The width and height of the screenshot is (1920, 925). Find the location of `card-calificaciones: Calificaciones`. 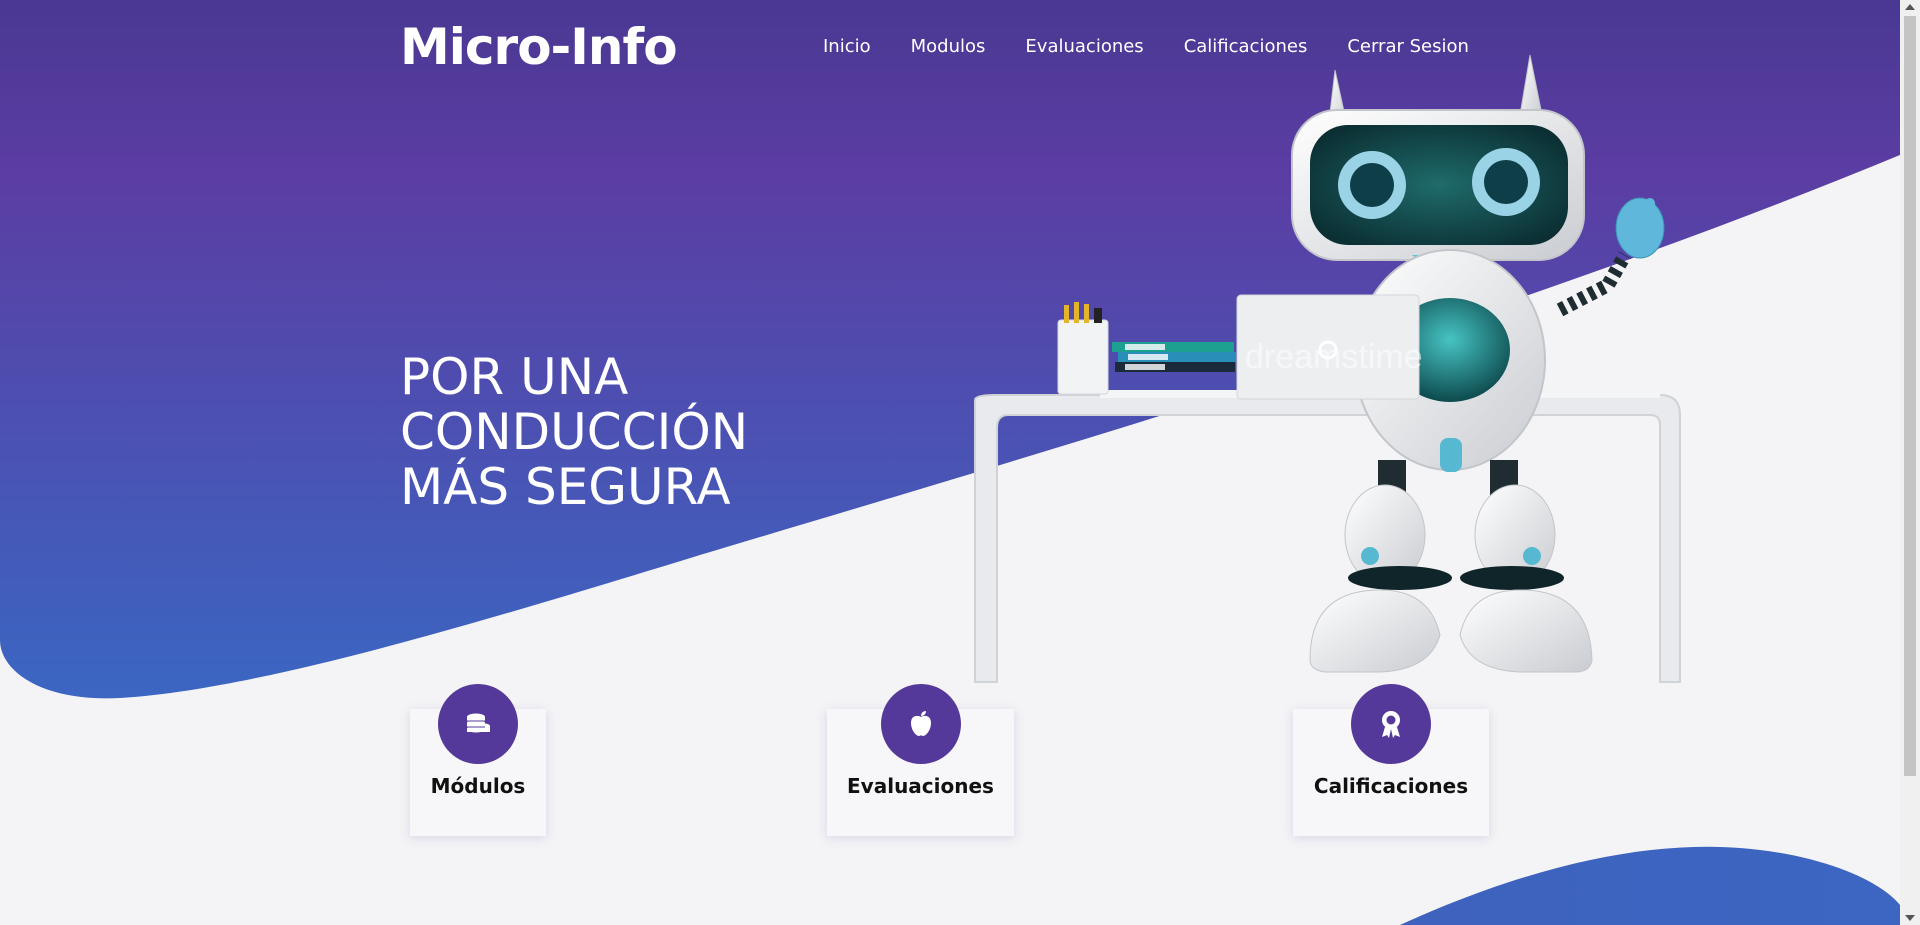

card-calificaciones: Calificaciones is located at coordinates (1391, 760).